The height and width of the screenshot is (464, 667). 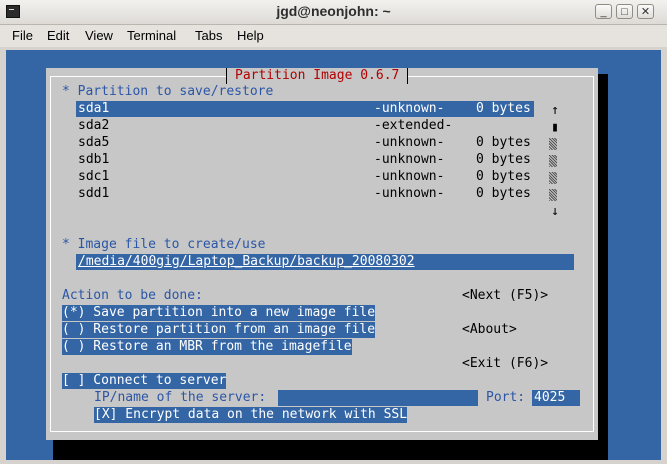 What do you see at coordinates (333, 36) in the screenshot?
I see `menubar: File Edit View Terminal Tabs Help` at bounding box center [333, 36].